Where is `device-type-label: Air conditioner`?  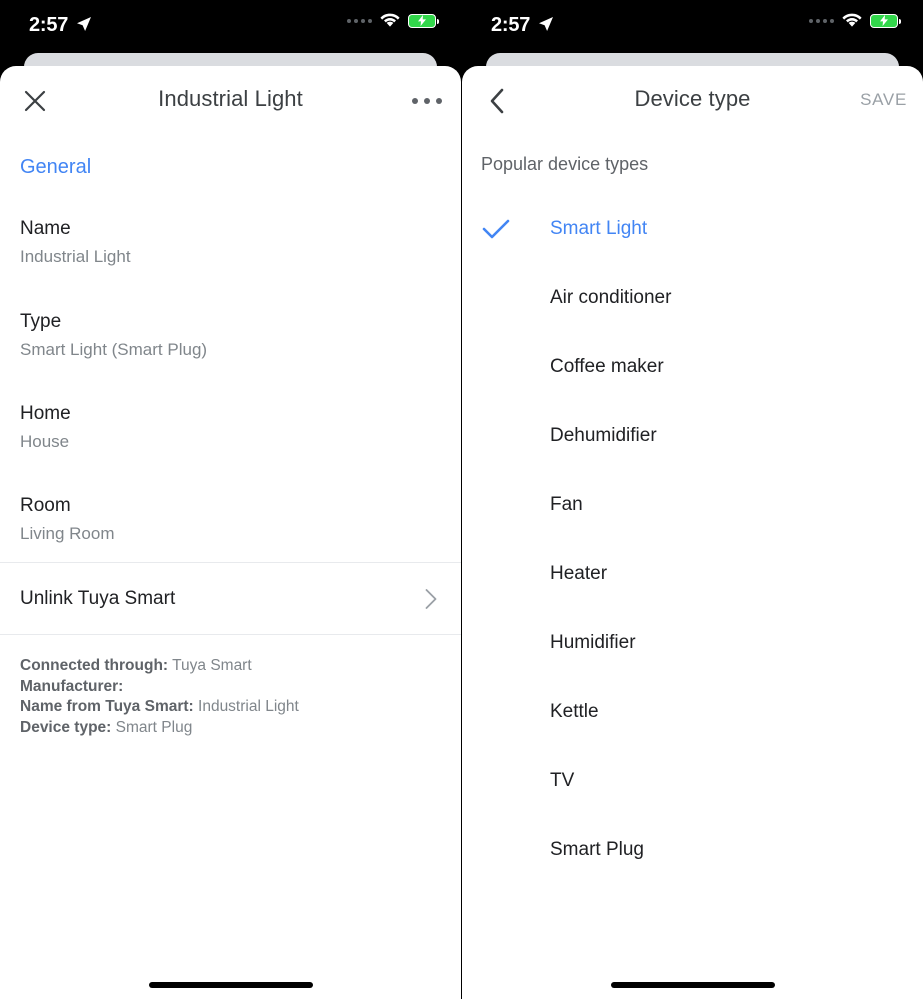 device-type-label: Air conditioner is located at coordinates (611, 297).